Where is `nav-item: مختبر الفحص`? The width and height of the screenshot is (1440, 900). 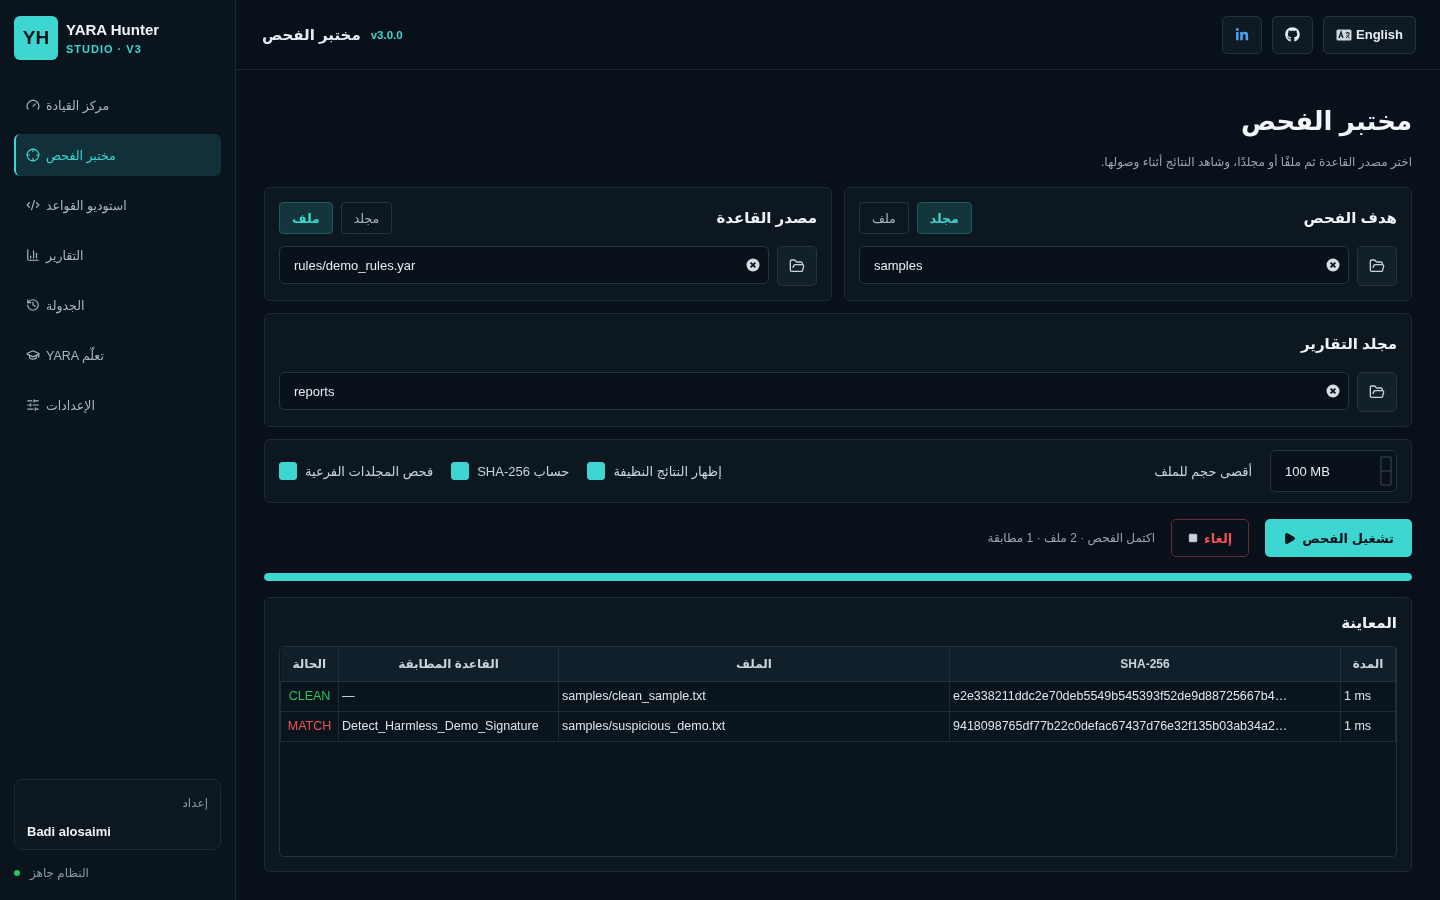
nav-item: مختبر الفحص is located at coordinates (117, 155).